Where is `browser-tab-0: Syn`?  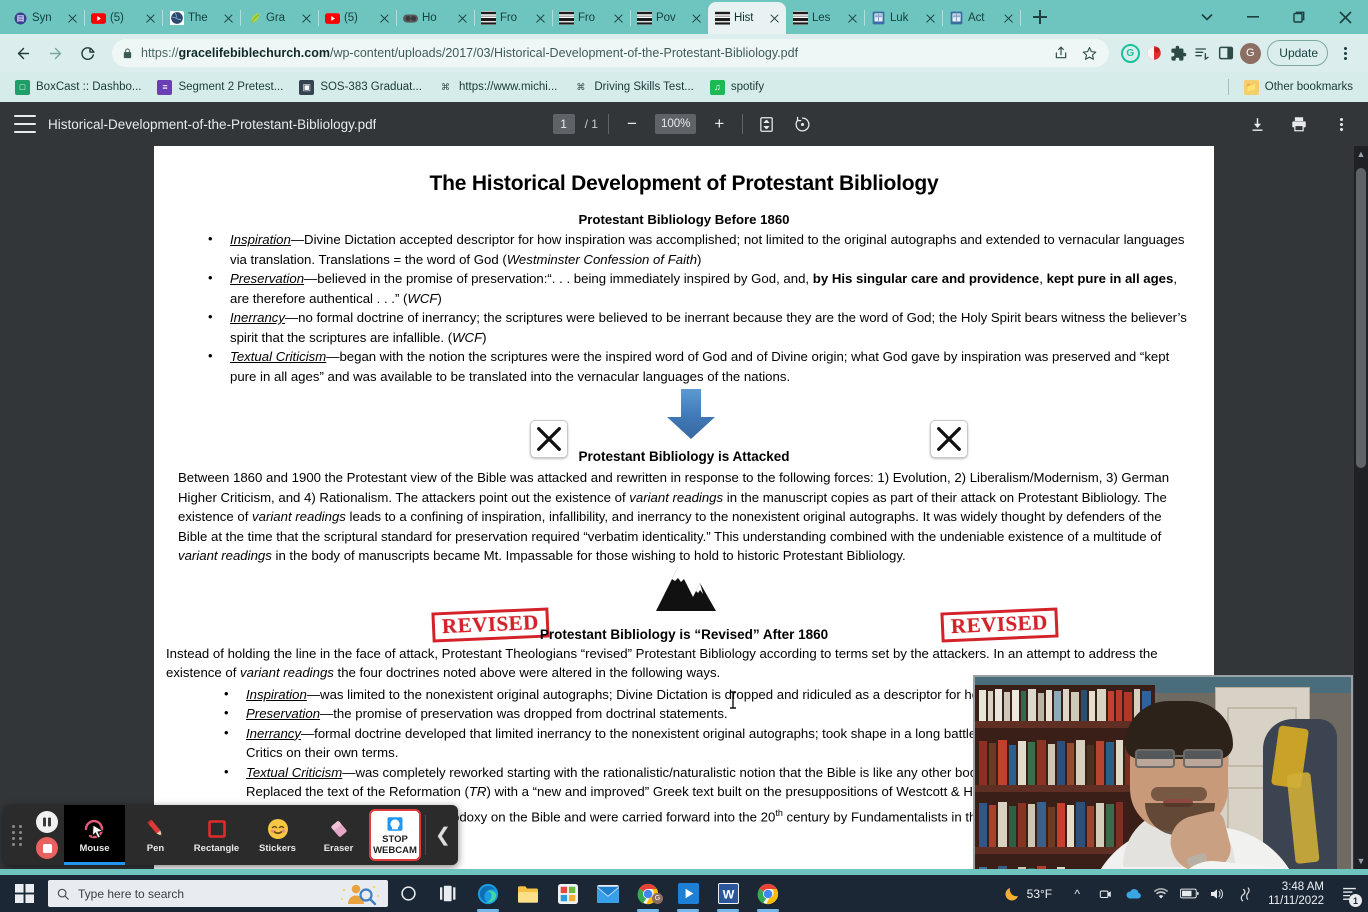 browser-tab-0: Syn is located at coordinates (45, 18).